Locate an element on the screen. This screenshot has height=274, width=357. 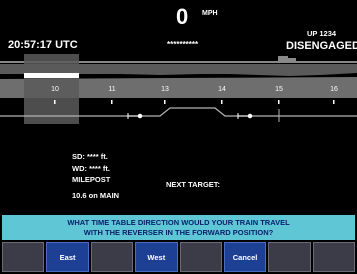
west-button: West is located at coordinates (156, 257).